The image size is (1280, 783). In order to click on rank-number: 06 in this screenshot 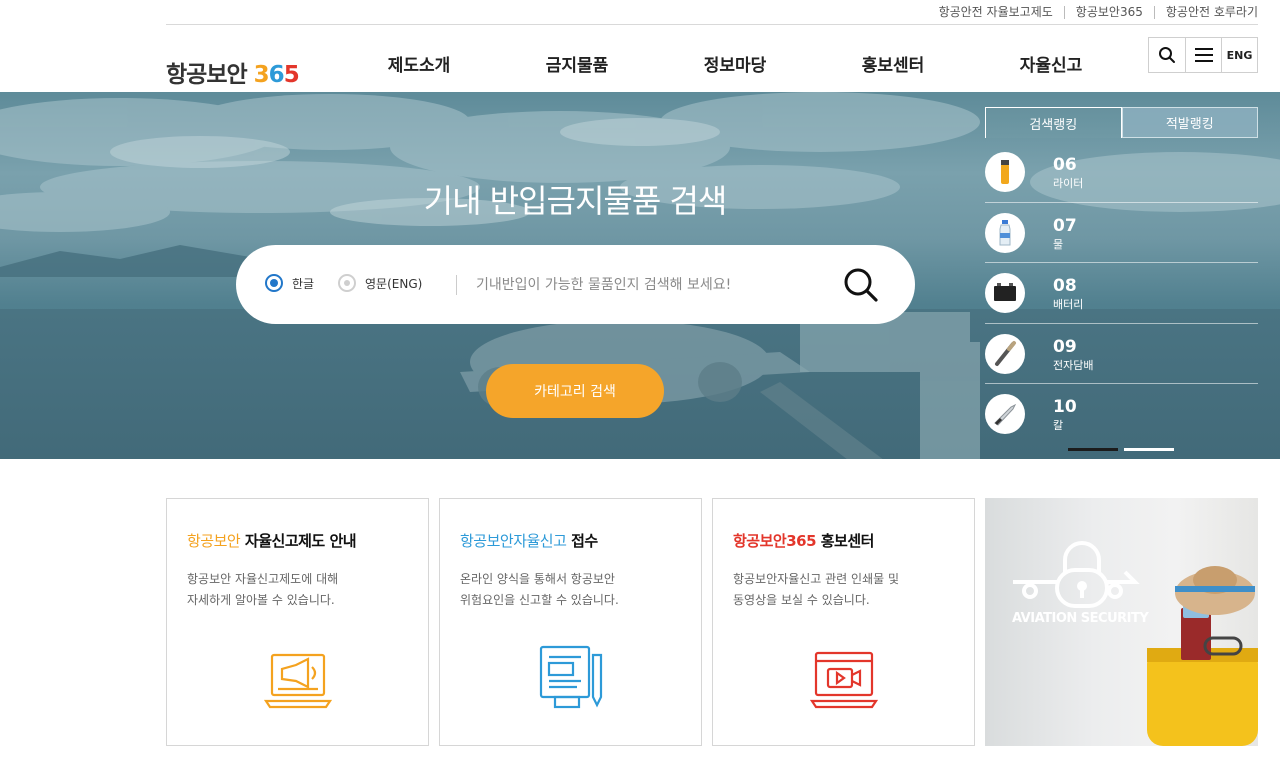, I will do `click(1065, 165)`.